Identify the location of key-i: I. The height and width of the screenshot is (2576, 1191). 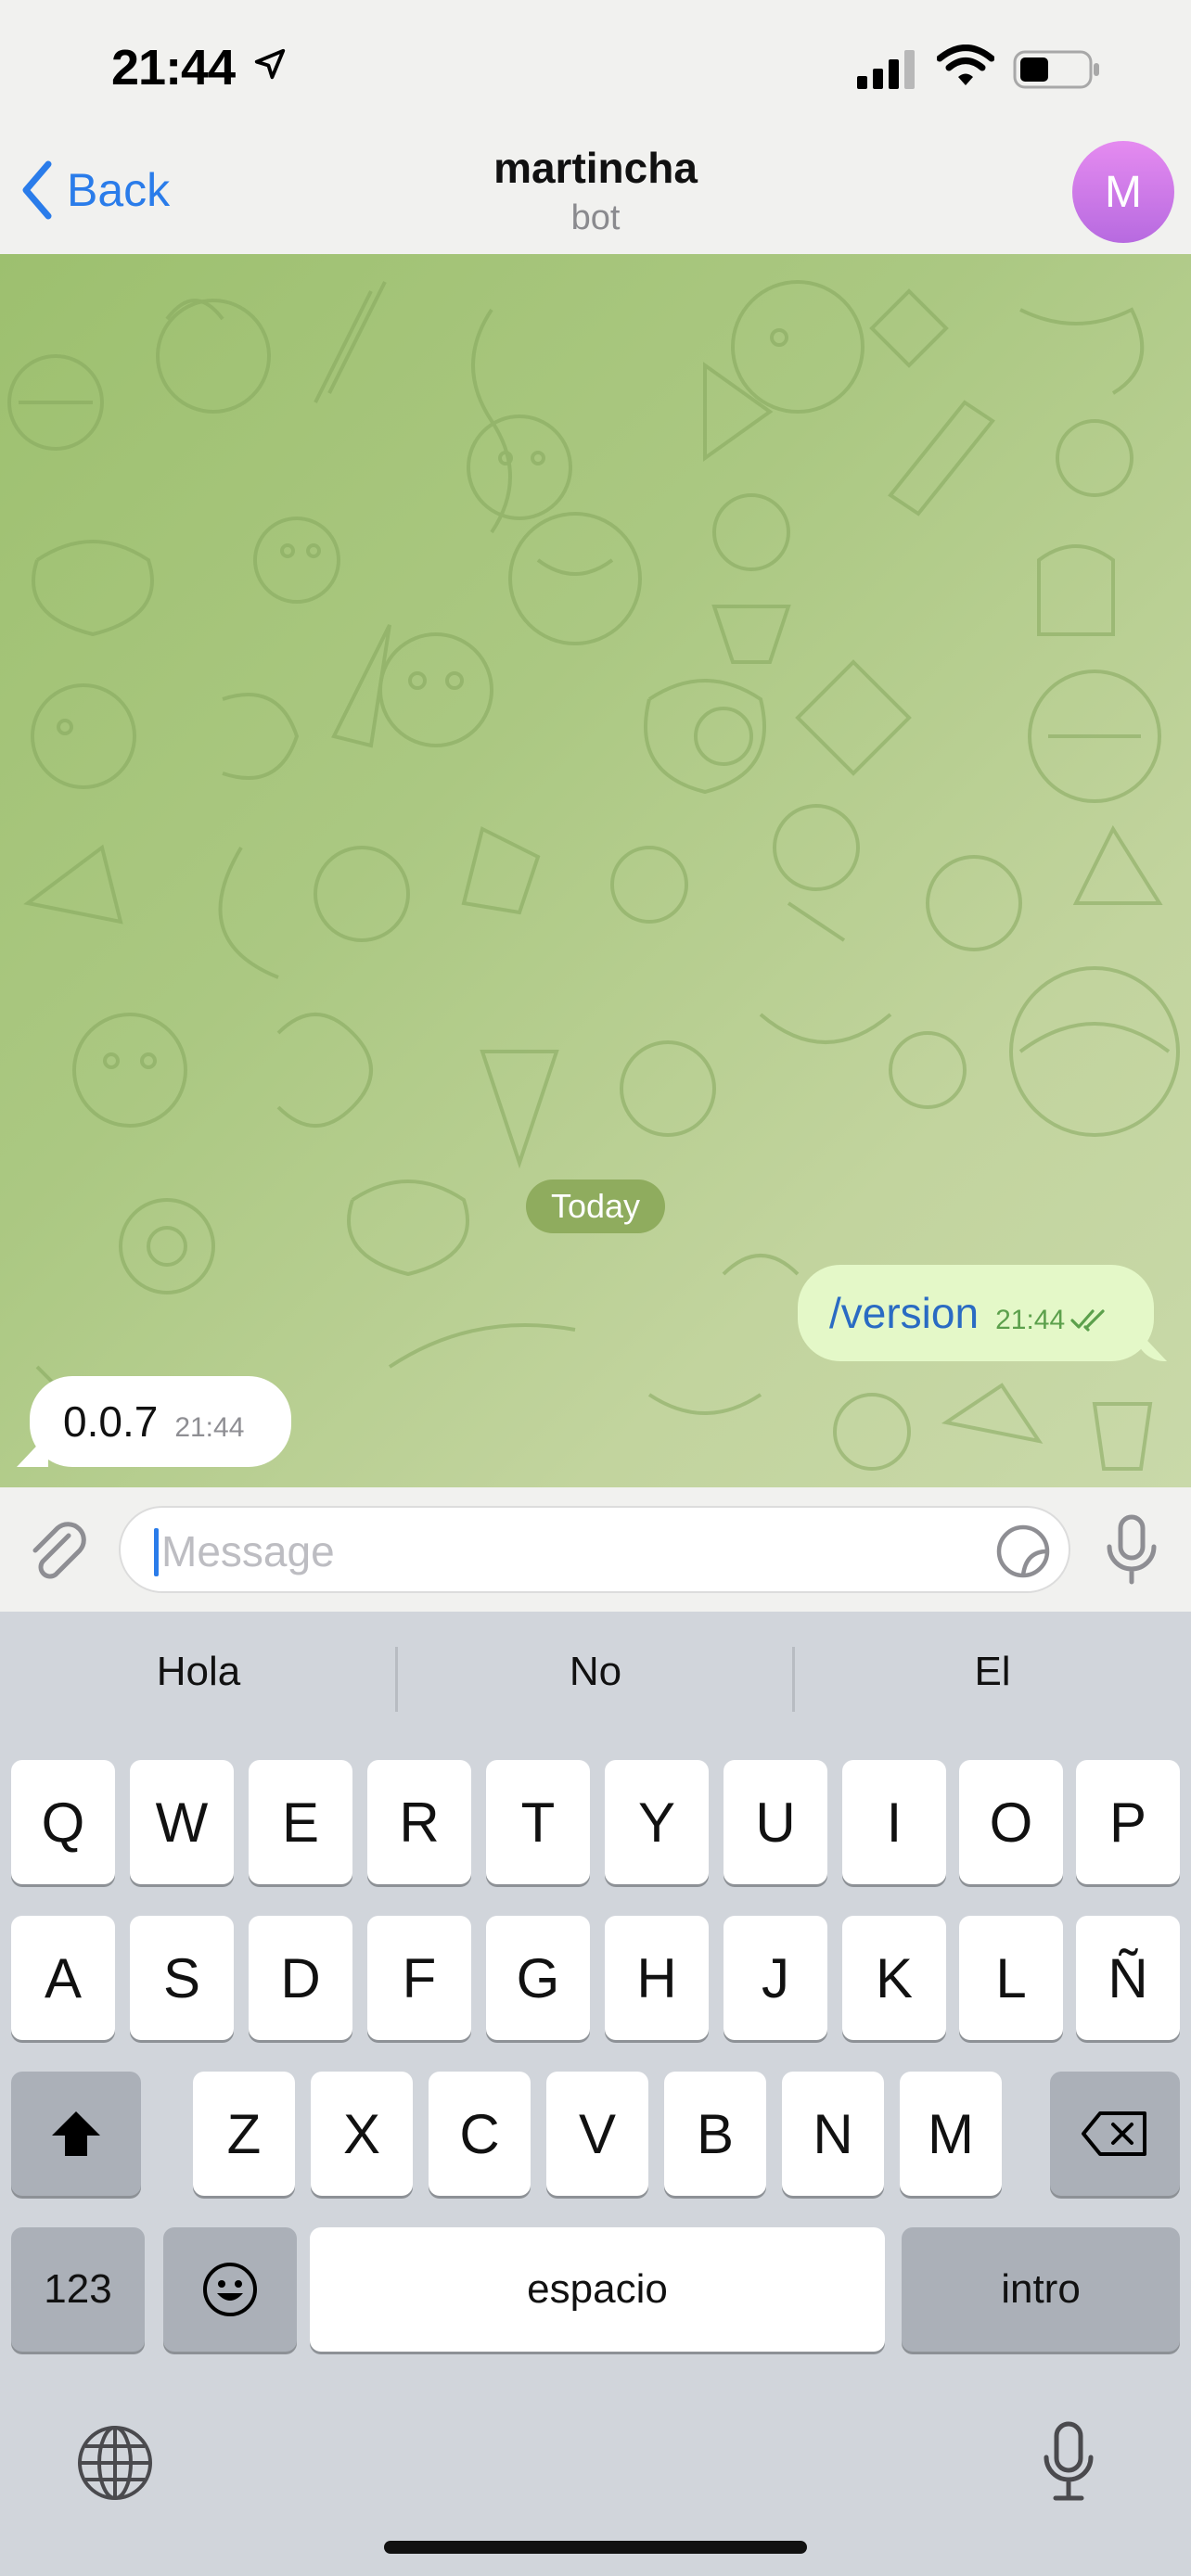
(894, 1822).